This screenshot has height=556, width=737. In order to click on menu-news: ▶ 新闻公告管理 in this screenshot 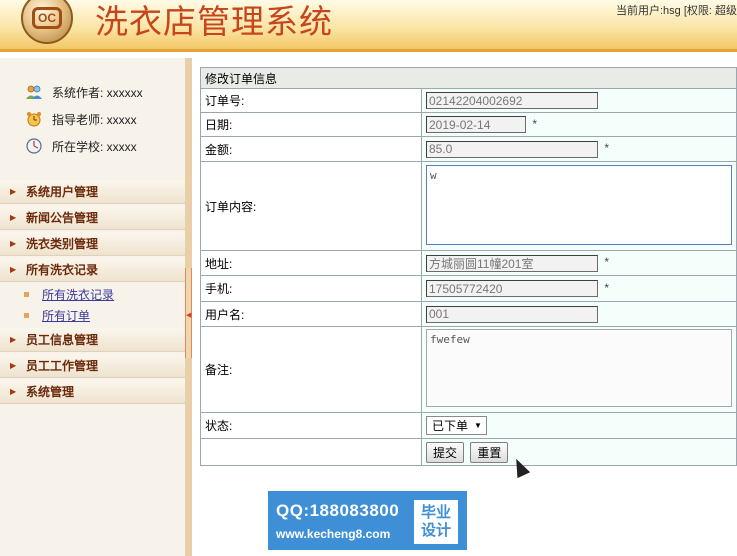, I will do `click(92, 218)`.